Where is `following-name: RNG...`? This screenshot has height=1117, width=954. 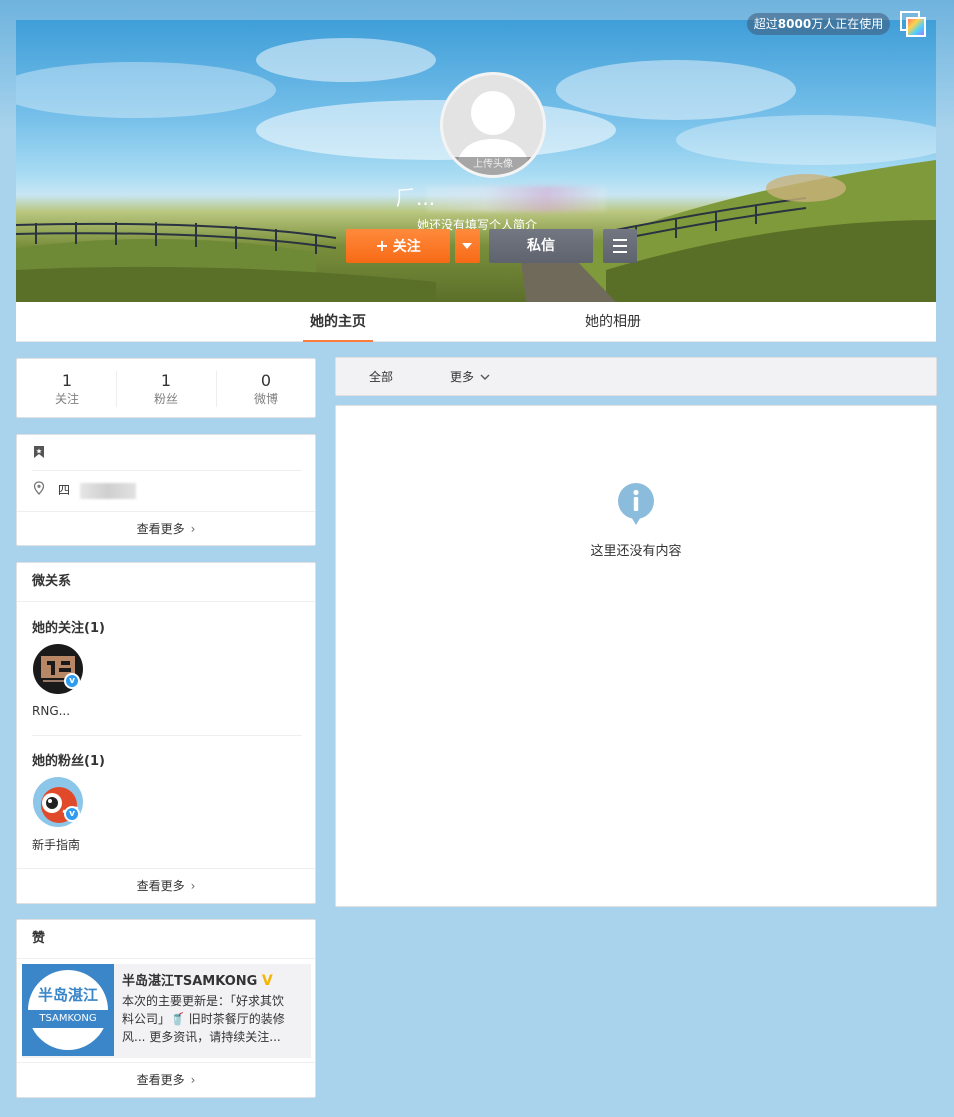 following-name: RNG... is located at coordinates (51, 711).